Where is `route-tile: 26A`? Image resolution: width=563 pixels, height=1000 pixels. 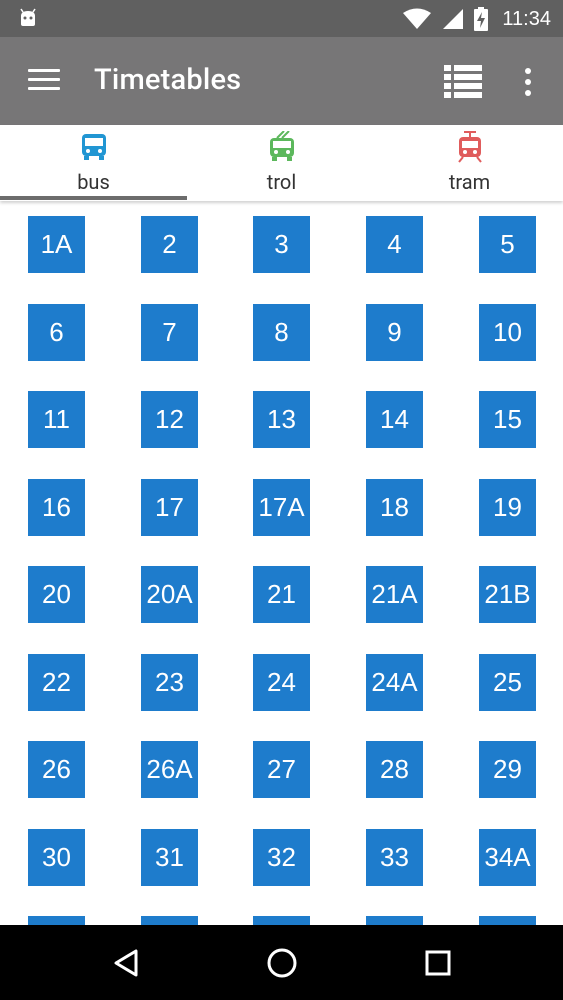
route-tile: 26A is located at coordinates (169, 769).